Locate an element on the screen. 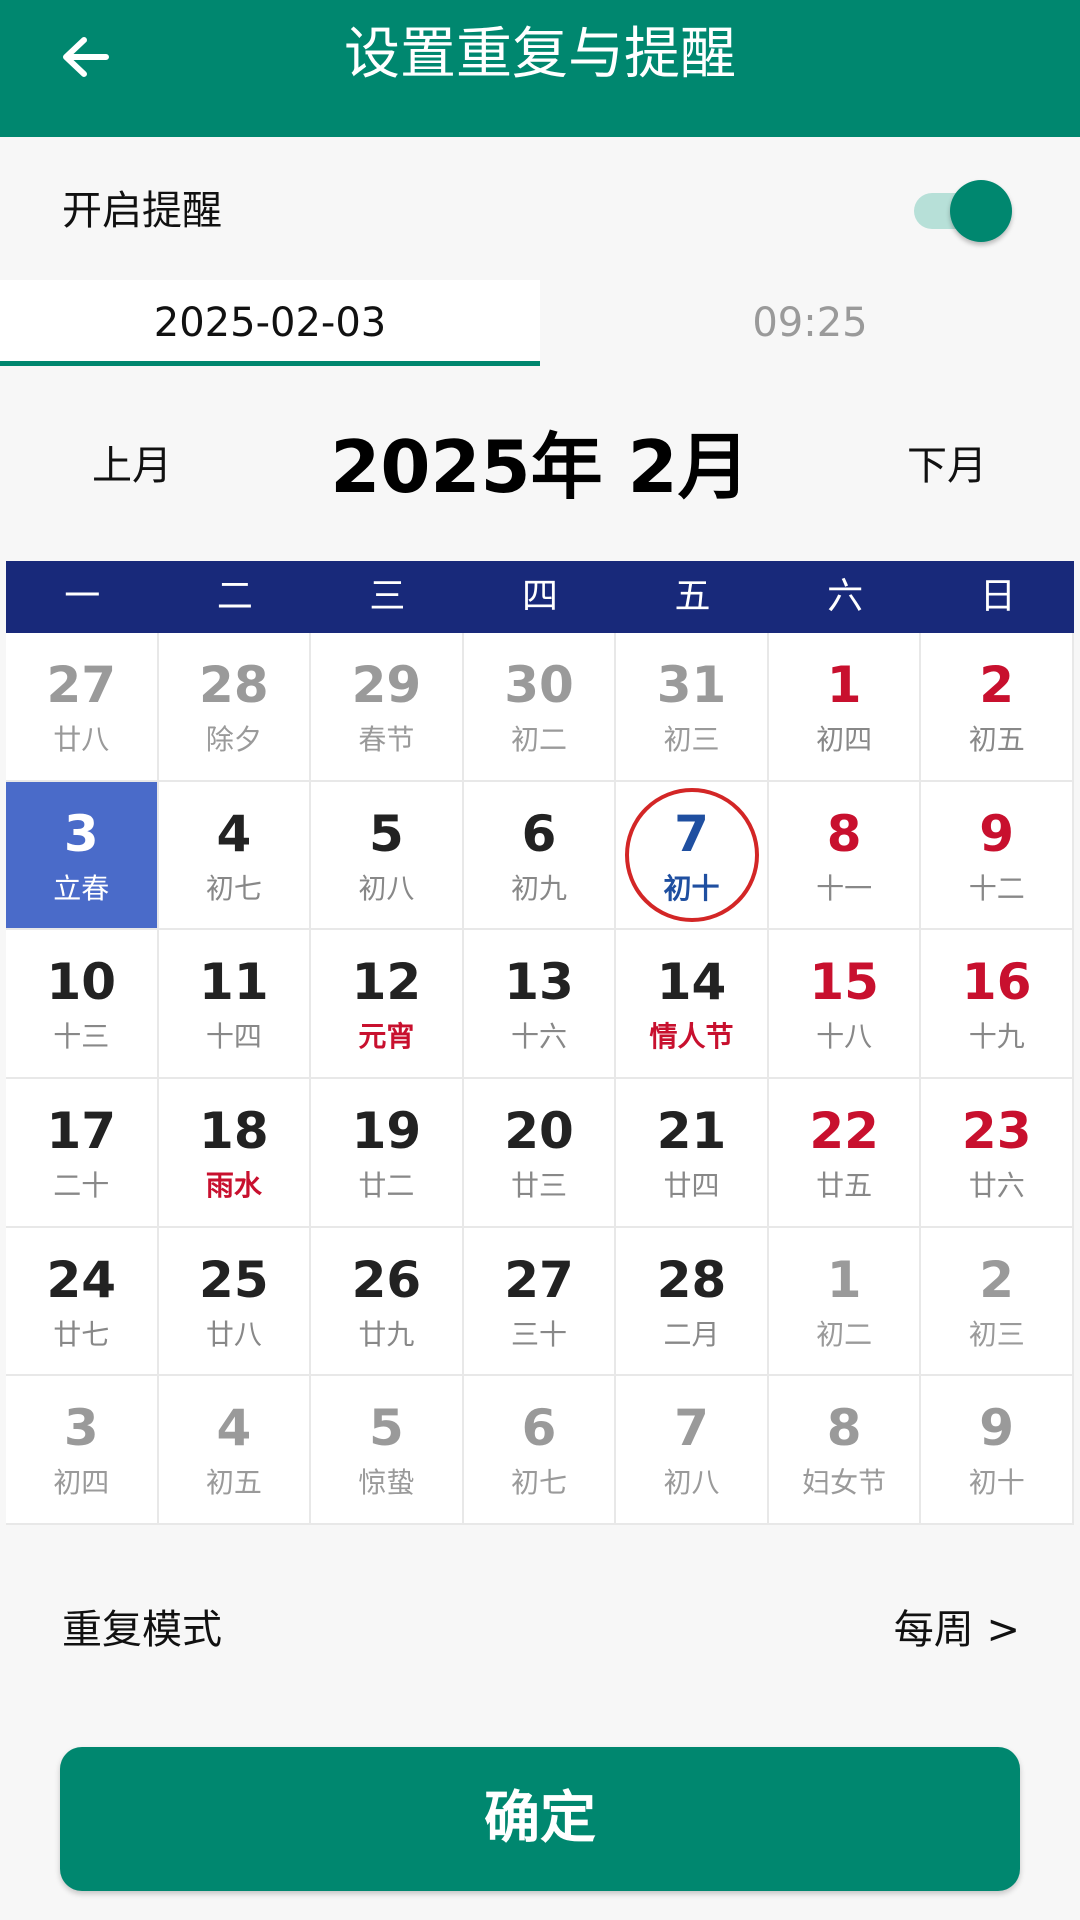 The height and width of the screenshot is (1920, 1080). day-cell: 1 初二 is located at coordinates (845, 1302).